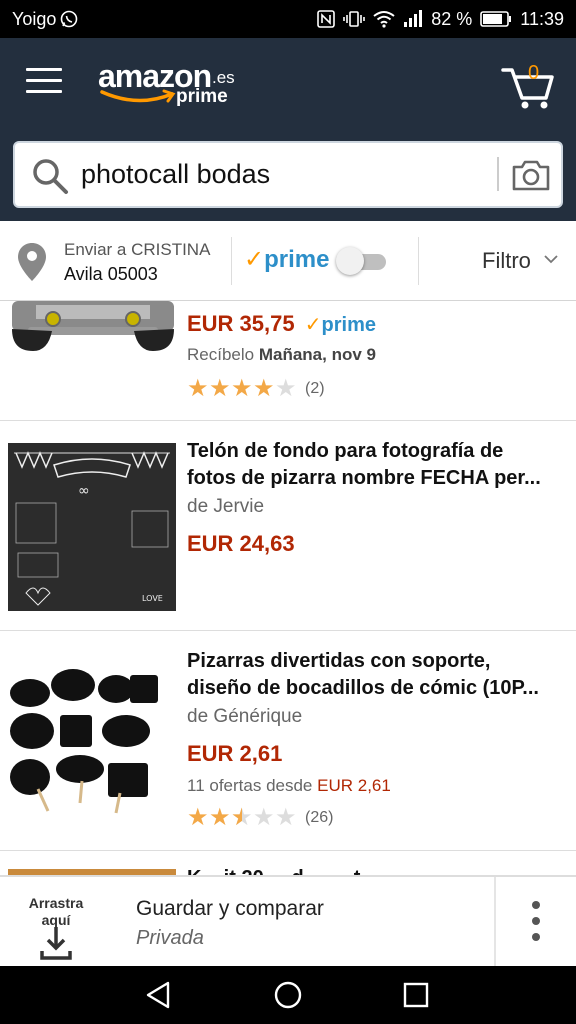  I want to click on filter-button: Filtro, so click(506, 261).